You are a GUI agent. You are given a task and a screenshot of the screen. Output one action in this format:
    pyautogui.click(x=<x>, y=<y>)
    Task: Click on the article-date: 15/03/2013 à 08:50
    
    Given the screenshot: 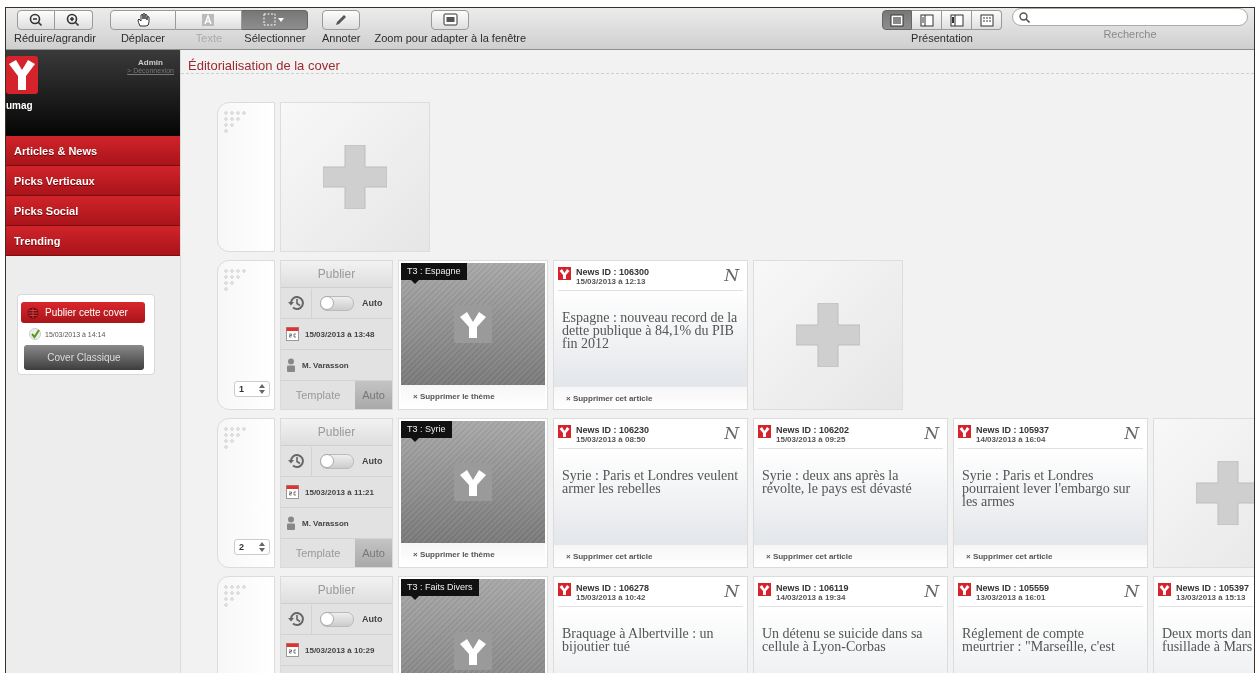 What is the action you would take?
    pyautogui.click(x=611, y=439)
    